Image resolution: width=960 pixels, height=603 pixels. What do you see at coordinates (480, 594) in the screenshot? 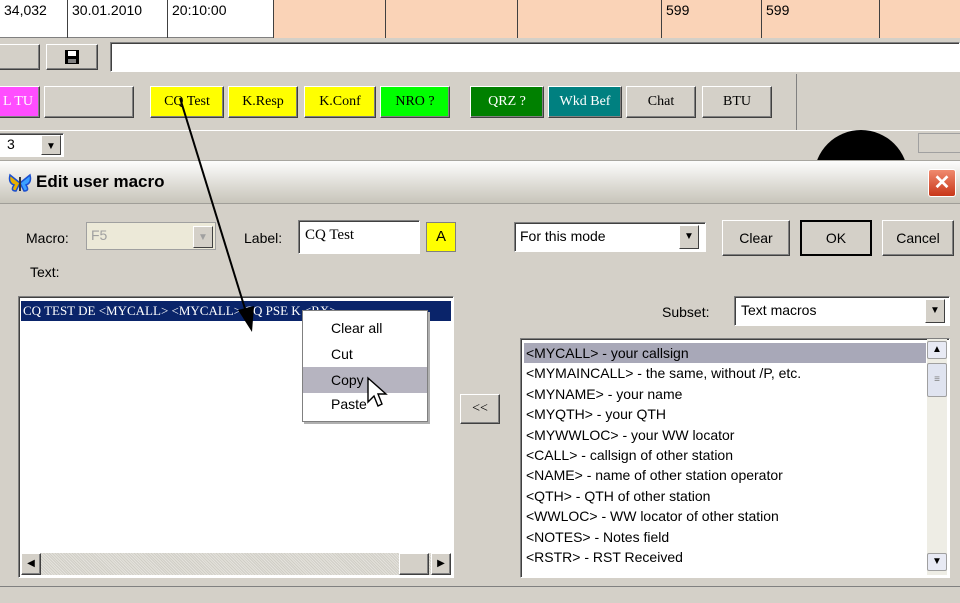
I see `status-strip` at bounding box center [480, 594].